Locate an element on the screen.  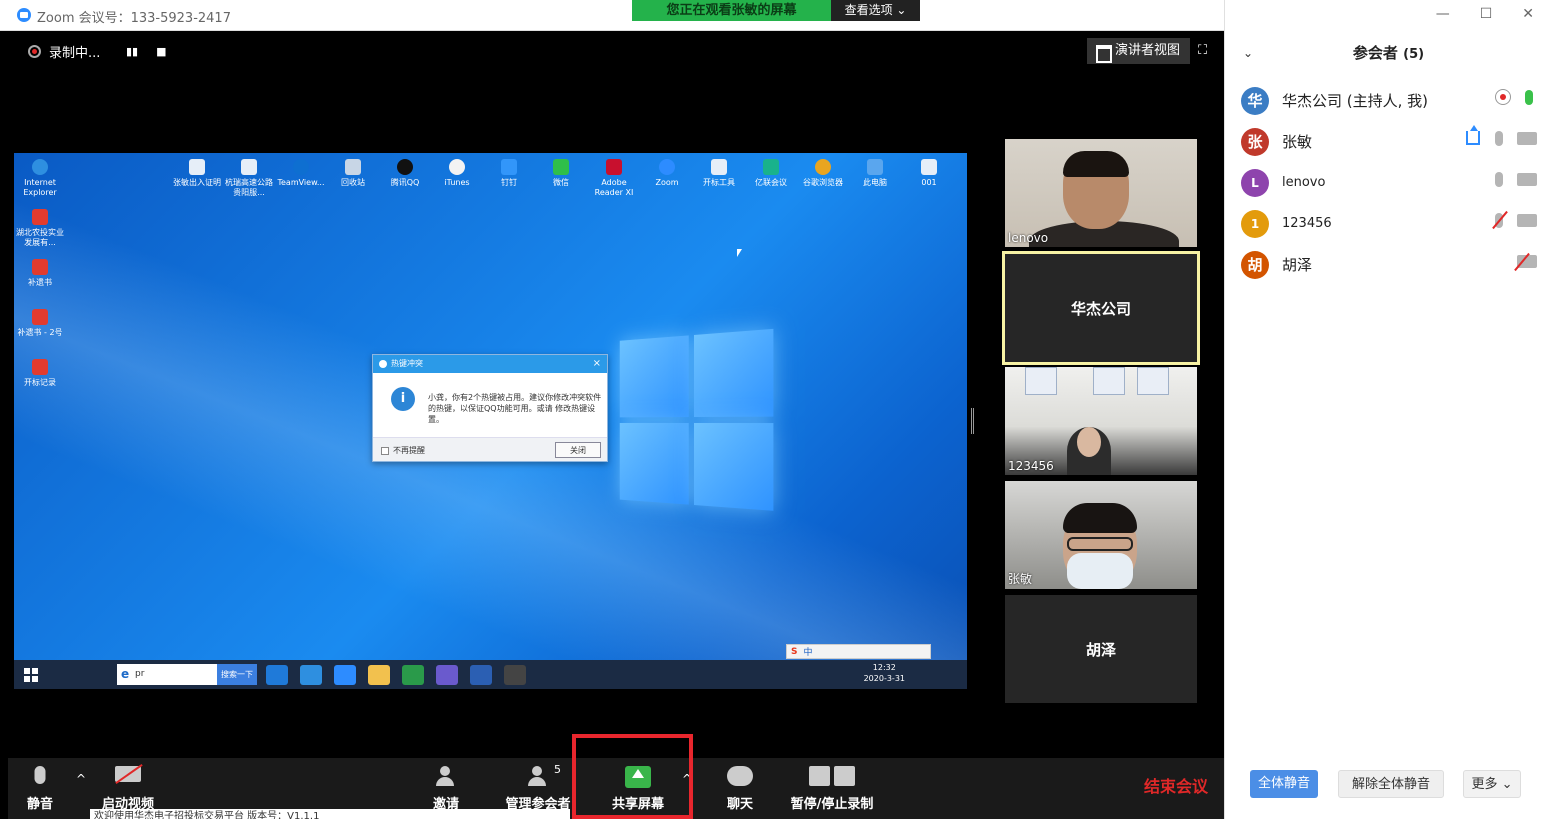
unmute-all-button: 解除全体静音 is located at coordinates (1391, 784).